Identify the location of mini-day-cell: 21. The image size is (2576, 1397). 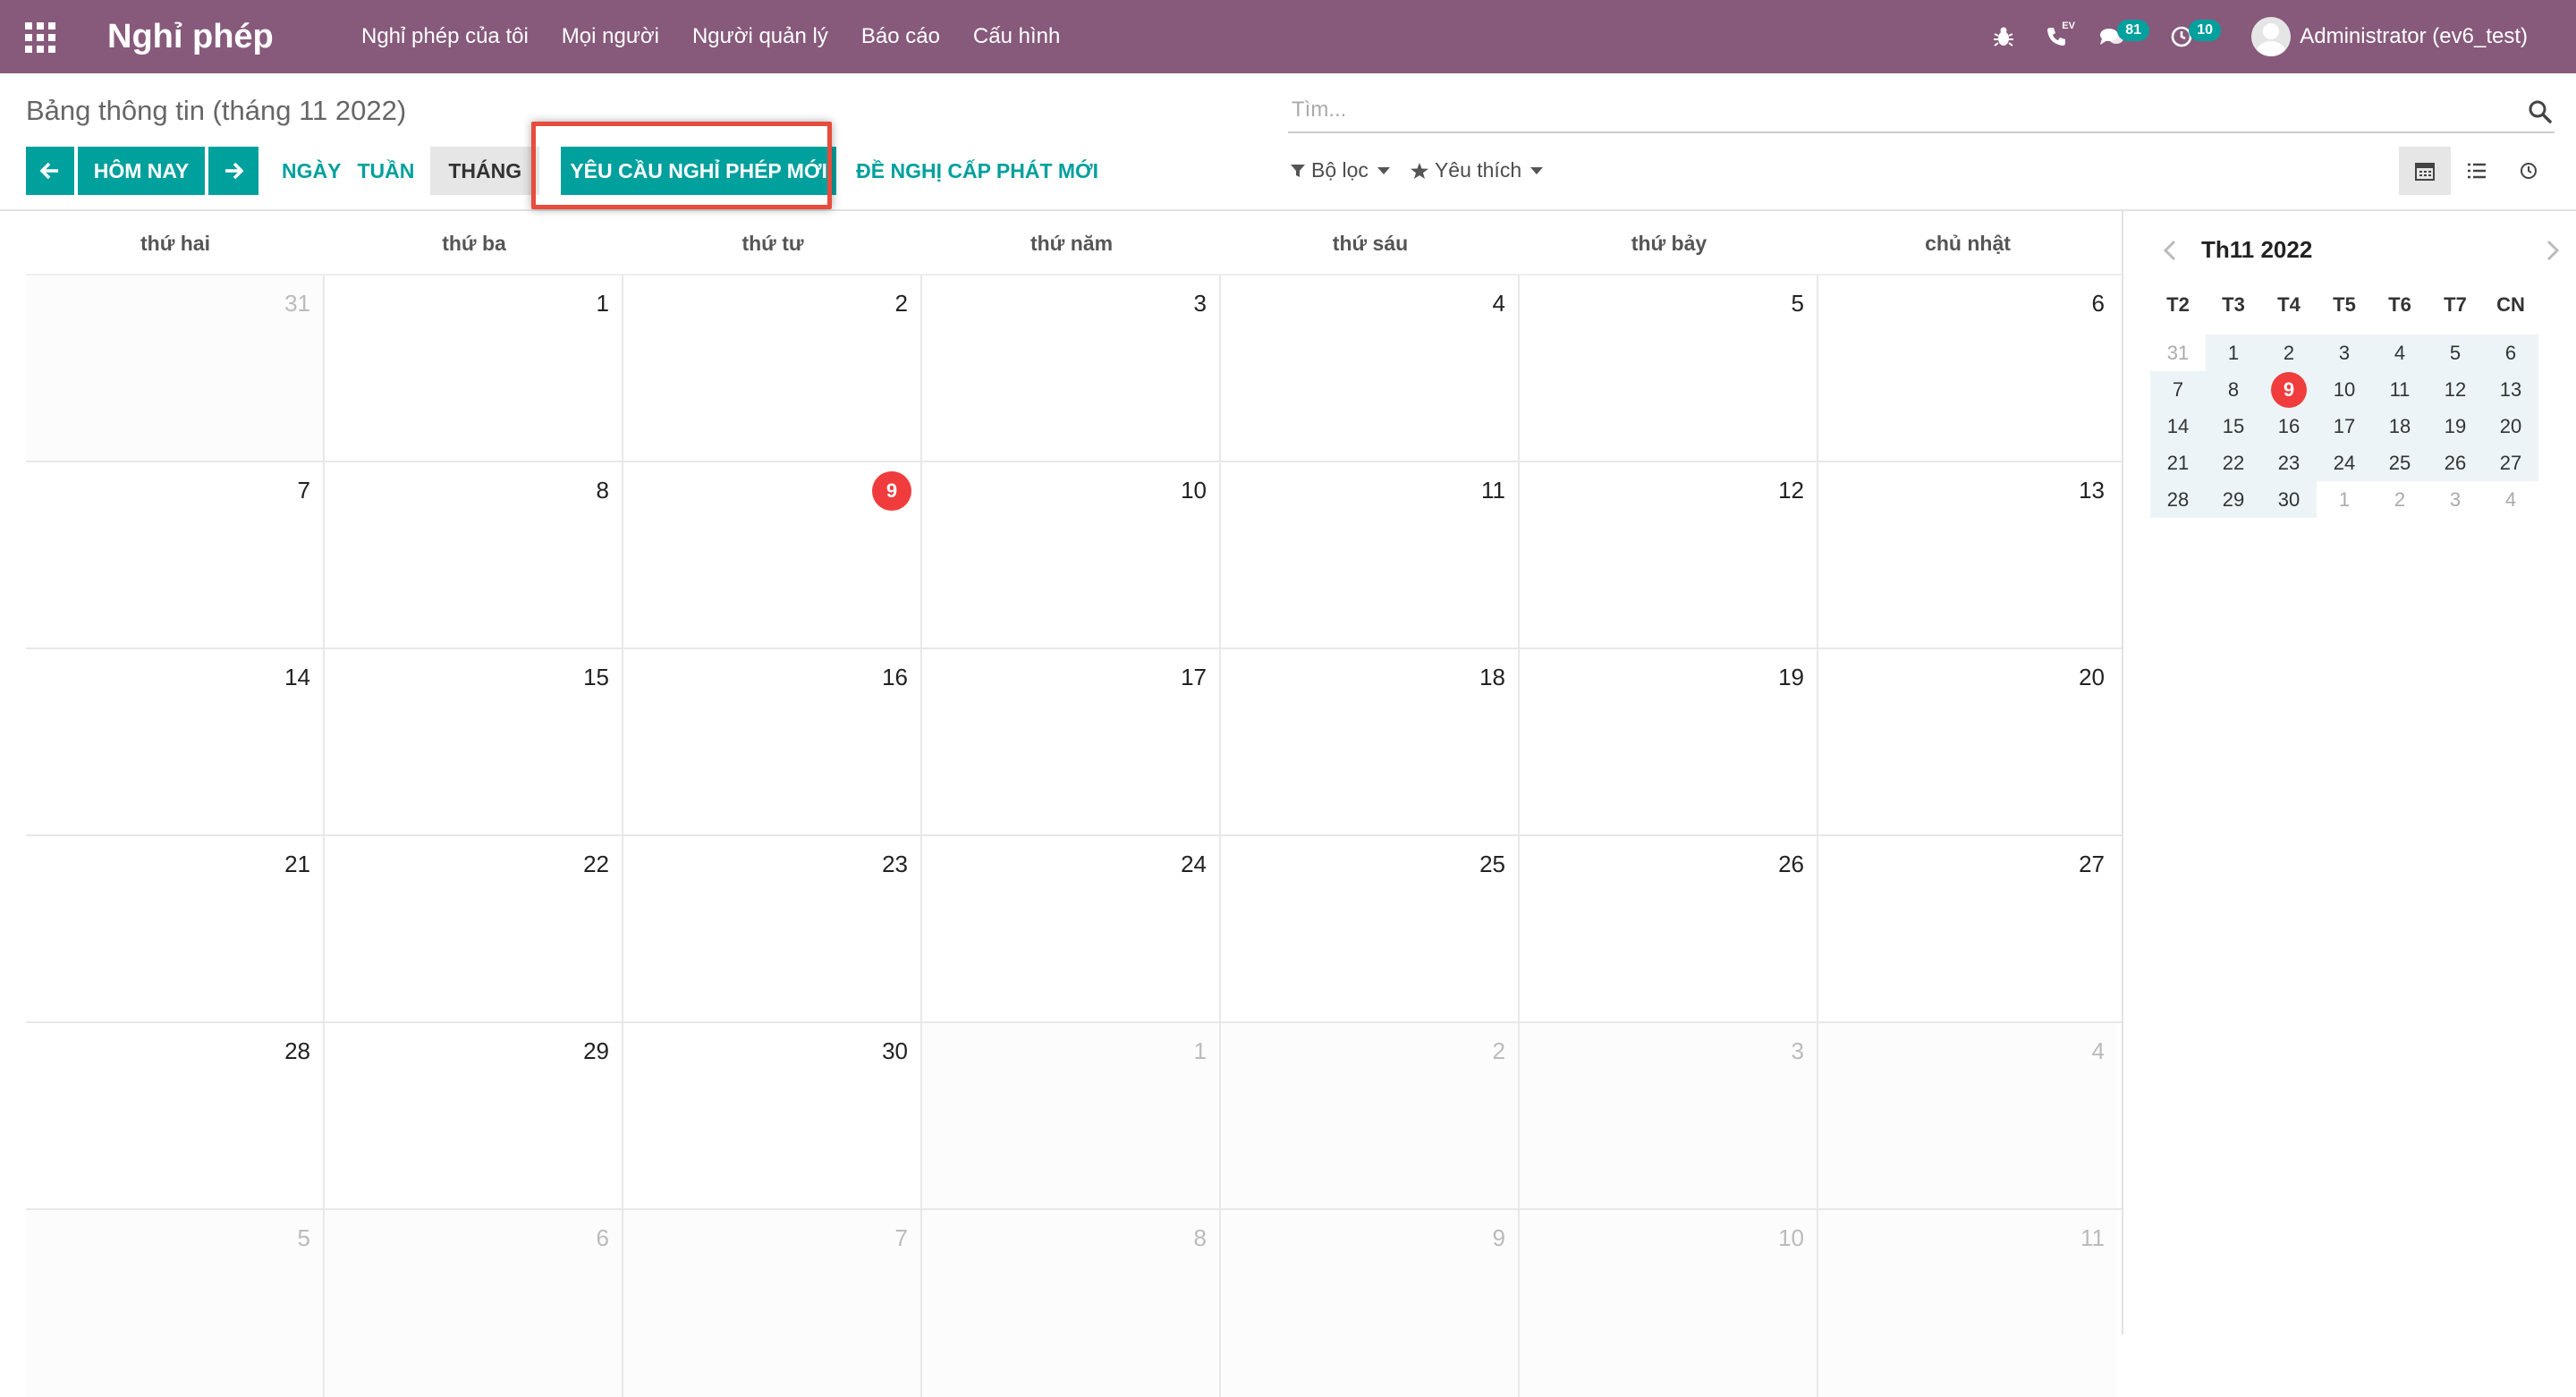
(2178, 462).